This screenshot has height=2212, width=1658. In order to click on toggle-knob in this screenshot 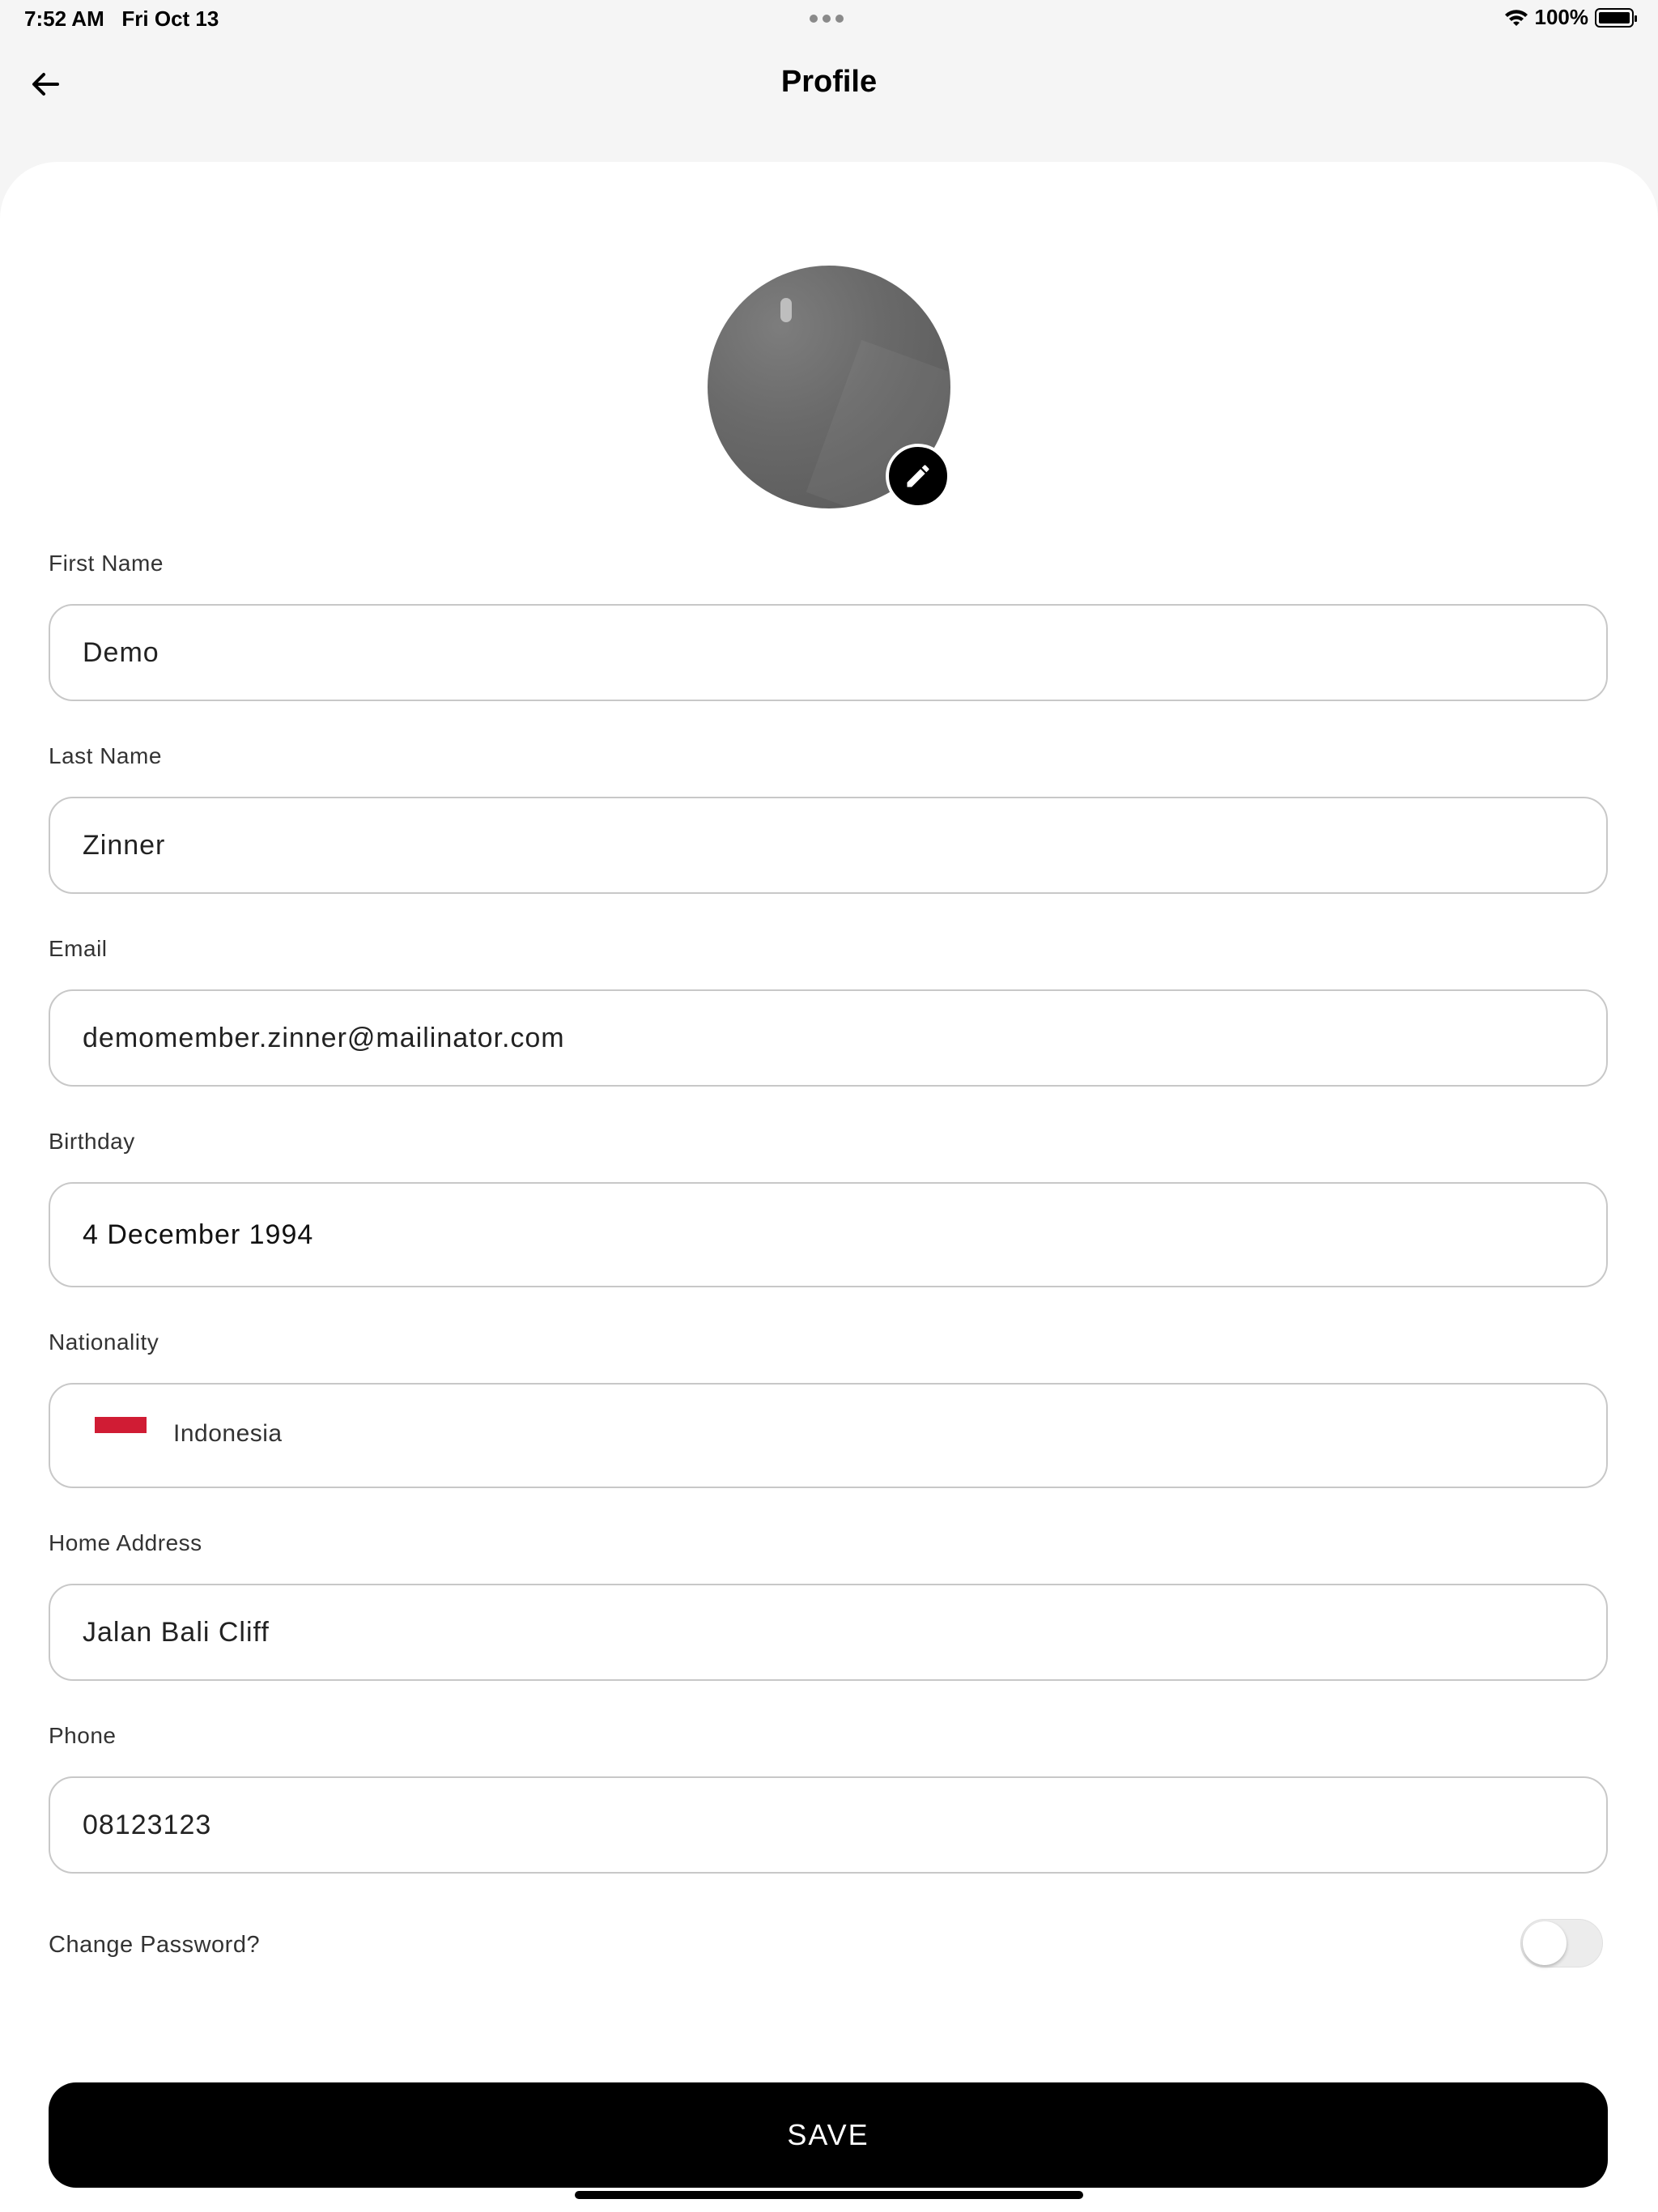, I will do `click(1545, 1943)`.